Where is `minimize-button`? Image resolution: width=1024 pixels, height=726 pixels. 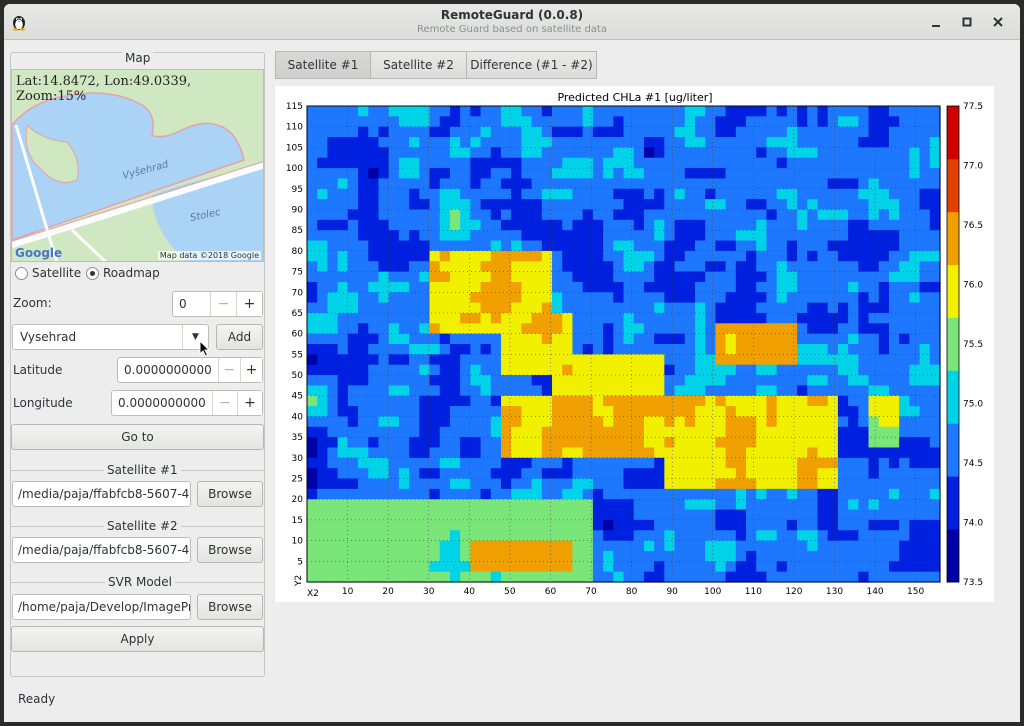 minimize-button is located at coordinates (936, 22).